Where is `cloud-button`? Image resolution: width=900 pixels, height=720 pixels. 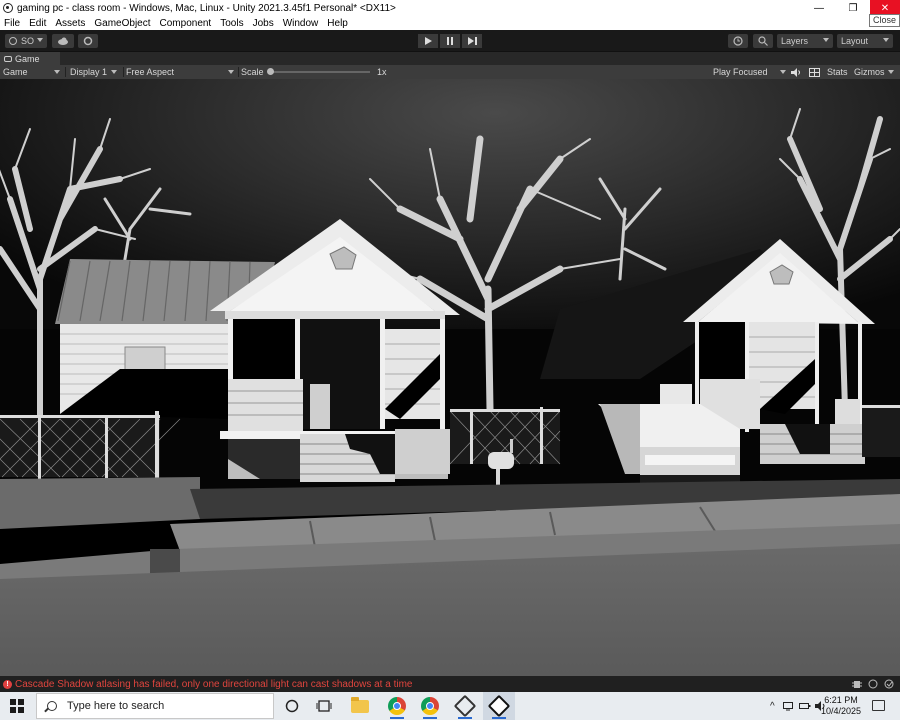
cloud-button is located at coordinates (63, 41).